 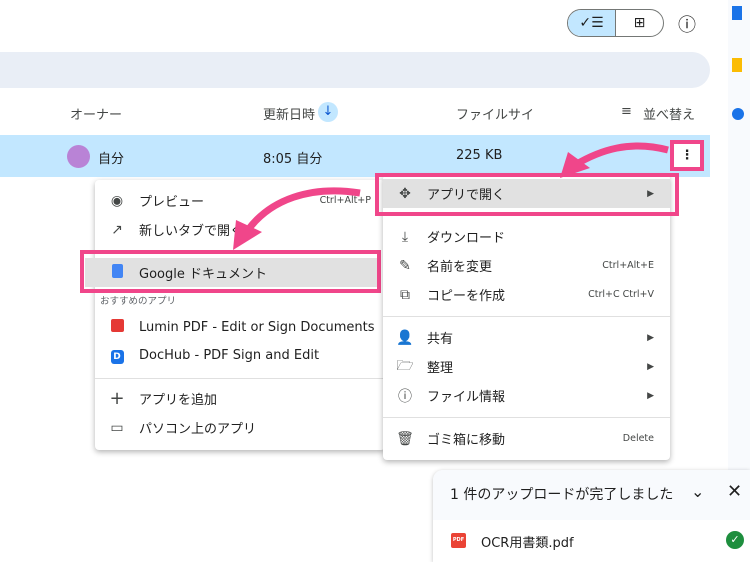 What do you see at coordinates (621, 155) in the screenshot?
I see `arrow-to-open-with` at bounding box center [621, 155].